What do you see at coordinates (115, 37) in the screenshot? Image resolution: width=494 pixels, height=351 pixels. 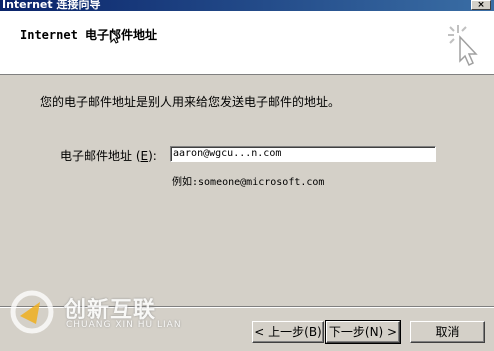 I see `mouse-cursor-icon` at bounding box center [115, 37].